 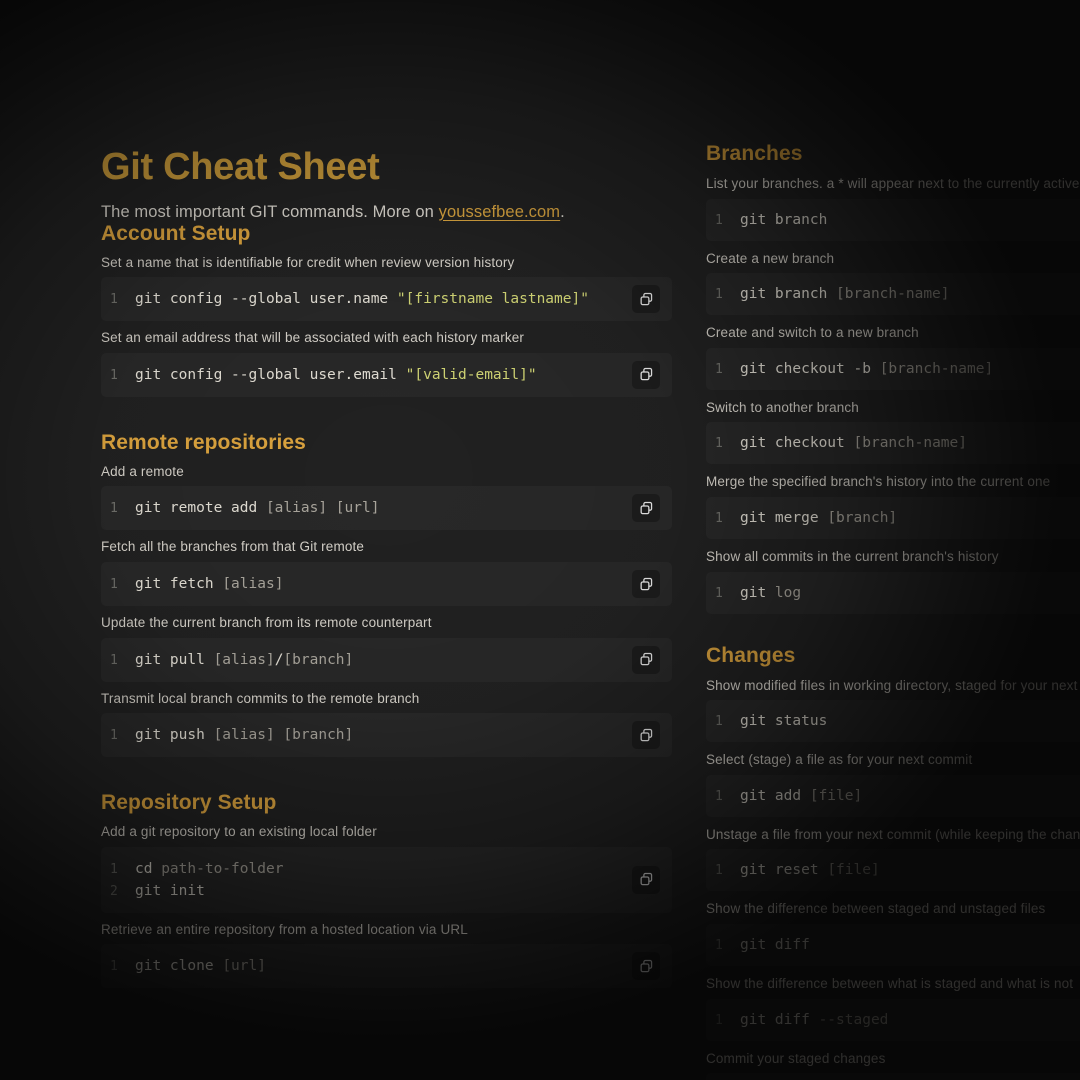 What do you see at coordinates (179, 966) in the screenshot?
I see `code-command: git clone` at bounding box center [179, 966].